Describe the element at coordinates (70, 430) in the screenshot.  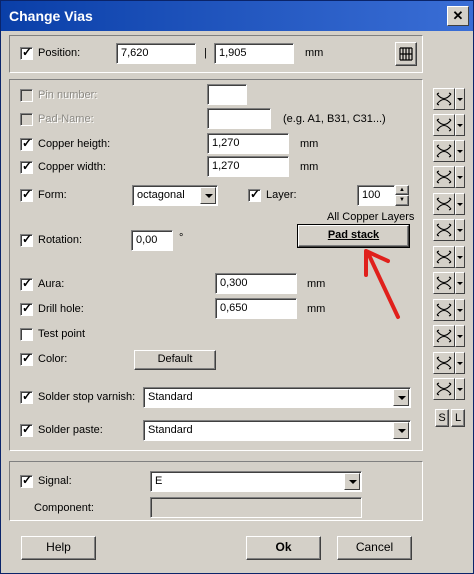
I see `solder-paste-label: Solder paste:` at that location.